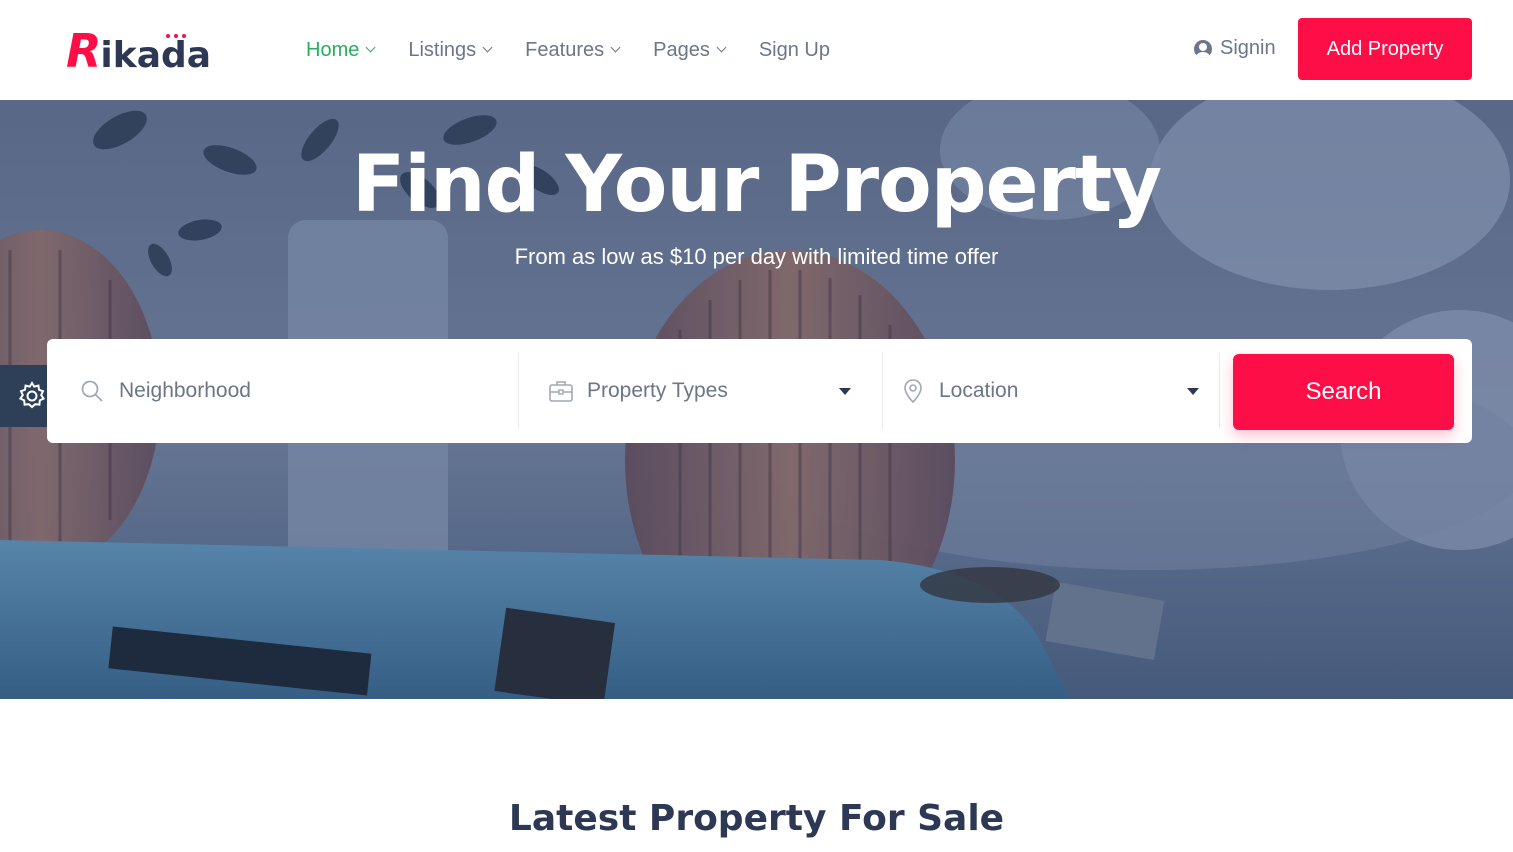  I want to click on nav-features-label: Features, so click(565, 49).